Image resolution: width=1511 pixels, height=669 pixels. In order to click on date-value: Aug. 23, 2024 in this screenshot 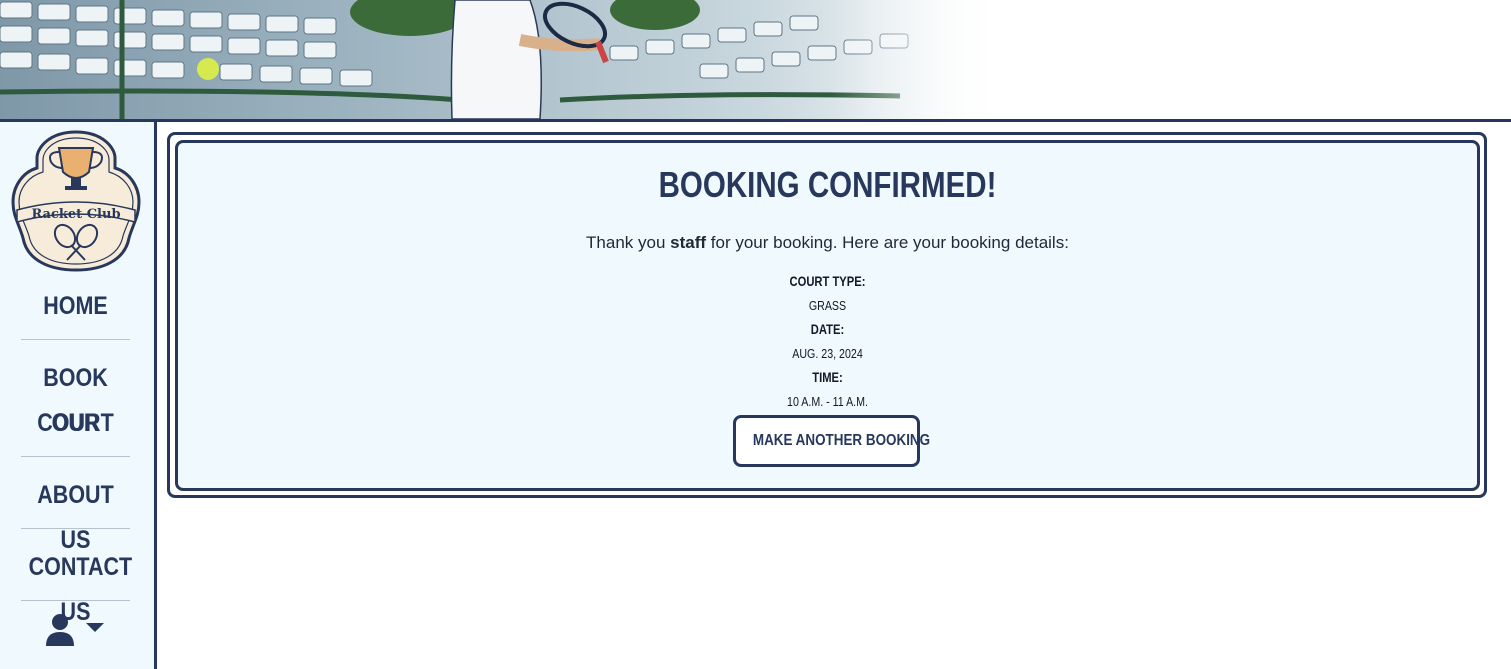, I will do `click(827, 353)`.